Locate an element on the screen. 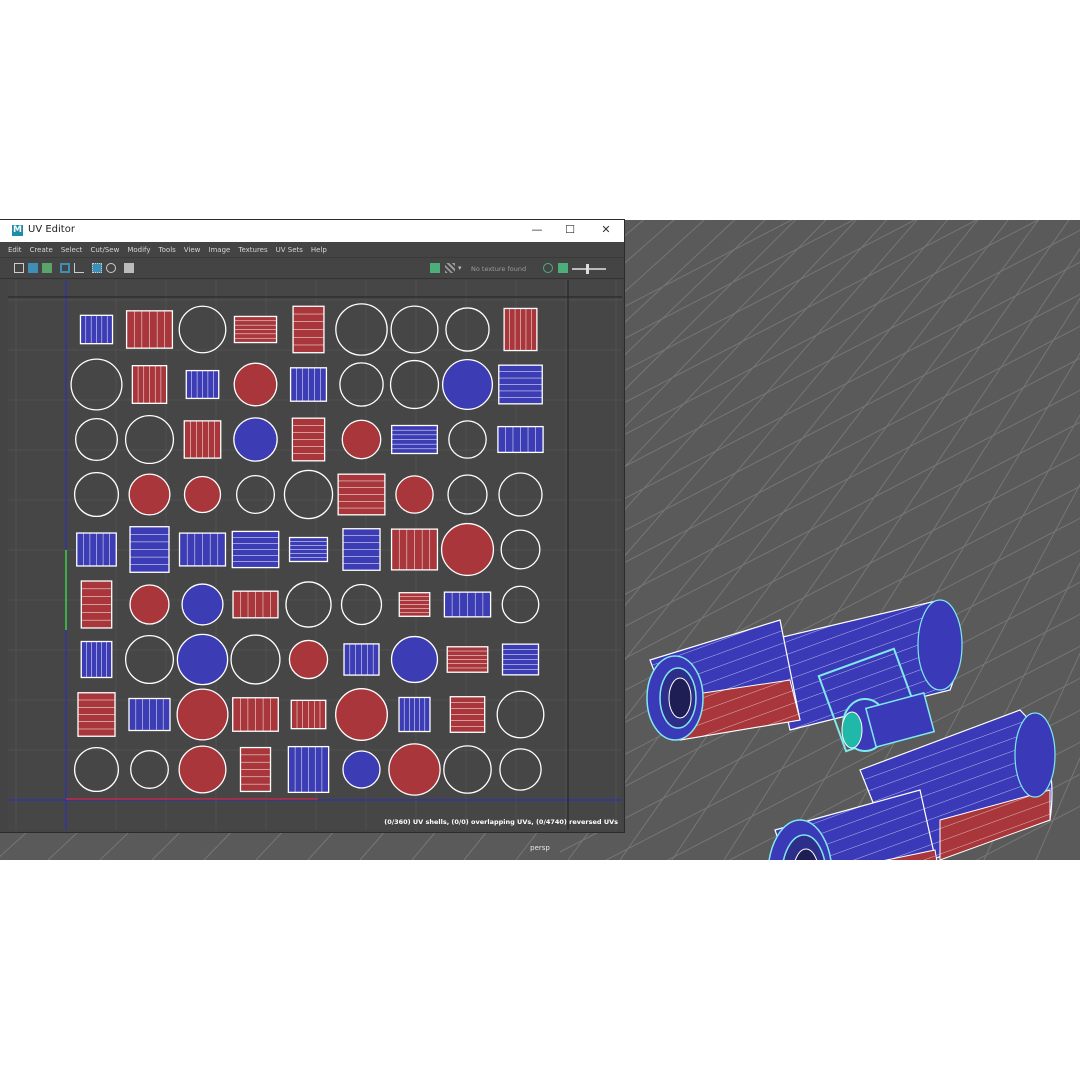 This screenshot has width=1080, height=1080. exposure-slider is located at coordinates (589, 269).